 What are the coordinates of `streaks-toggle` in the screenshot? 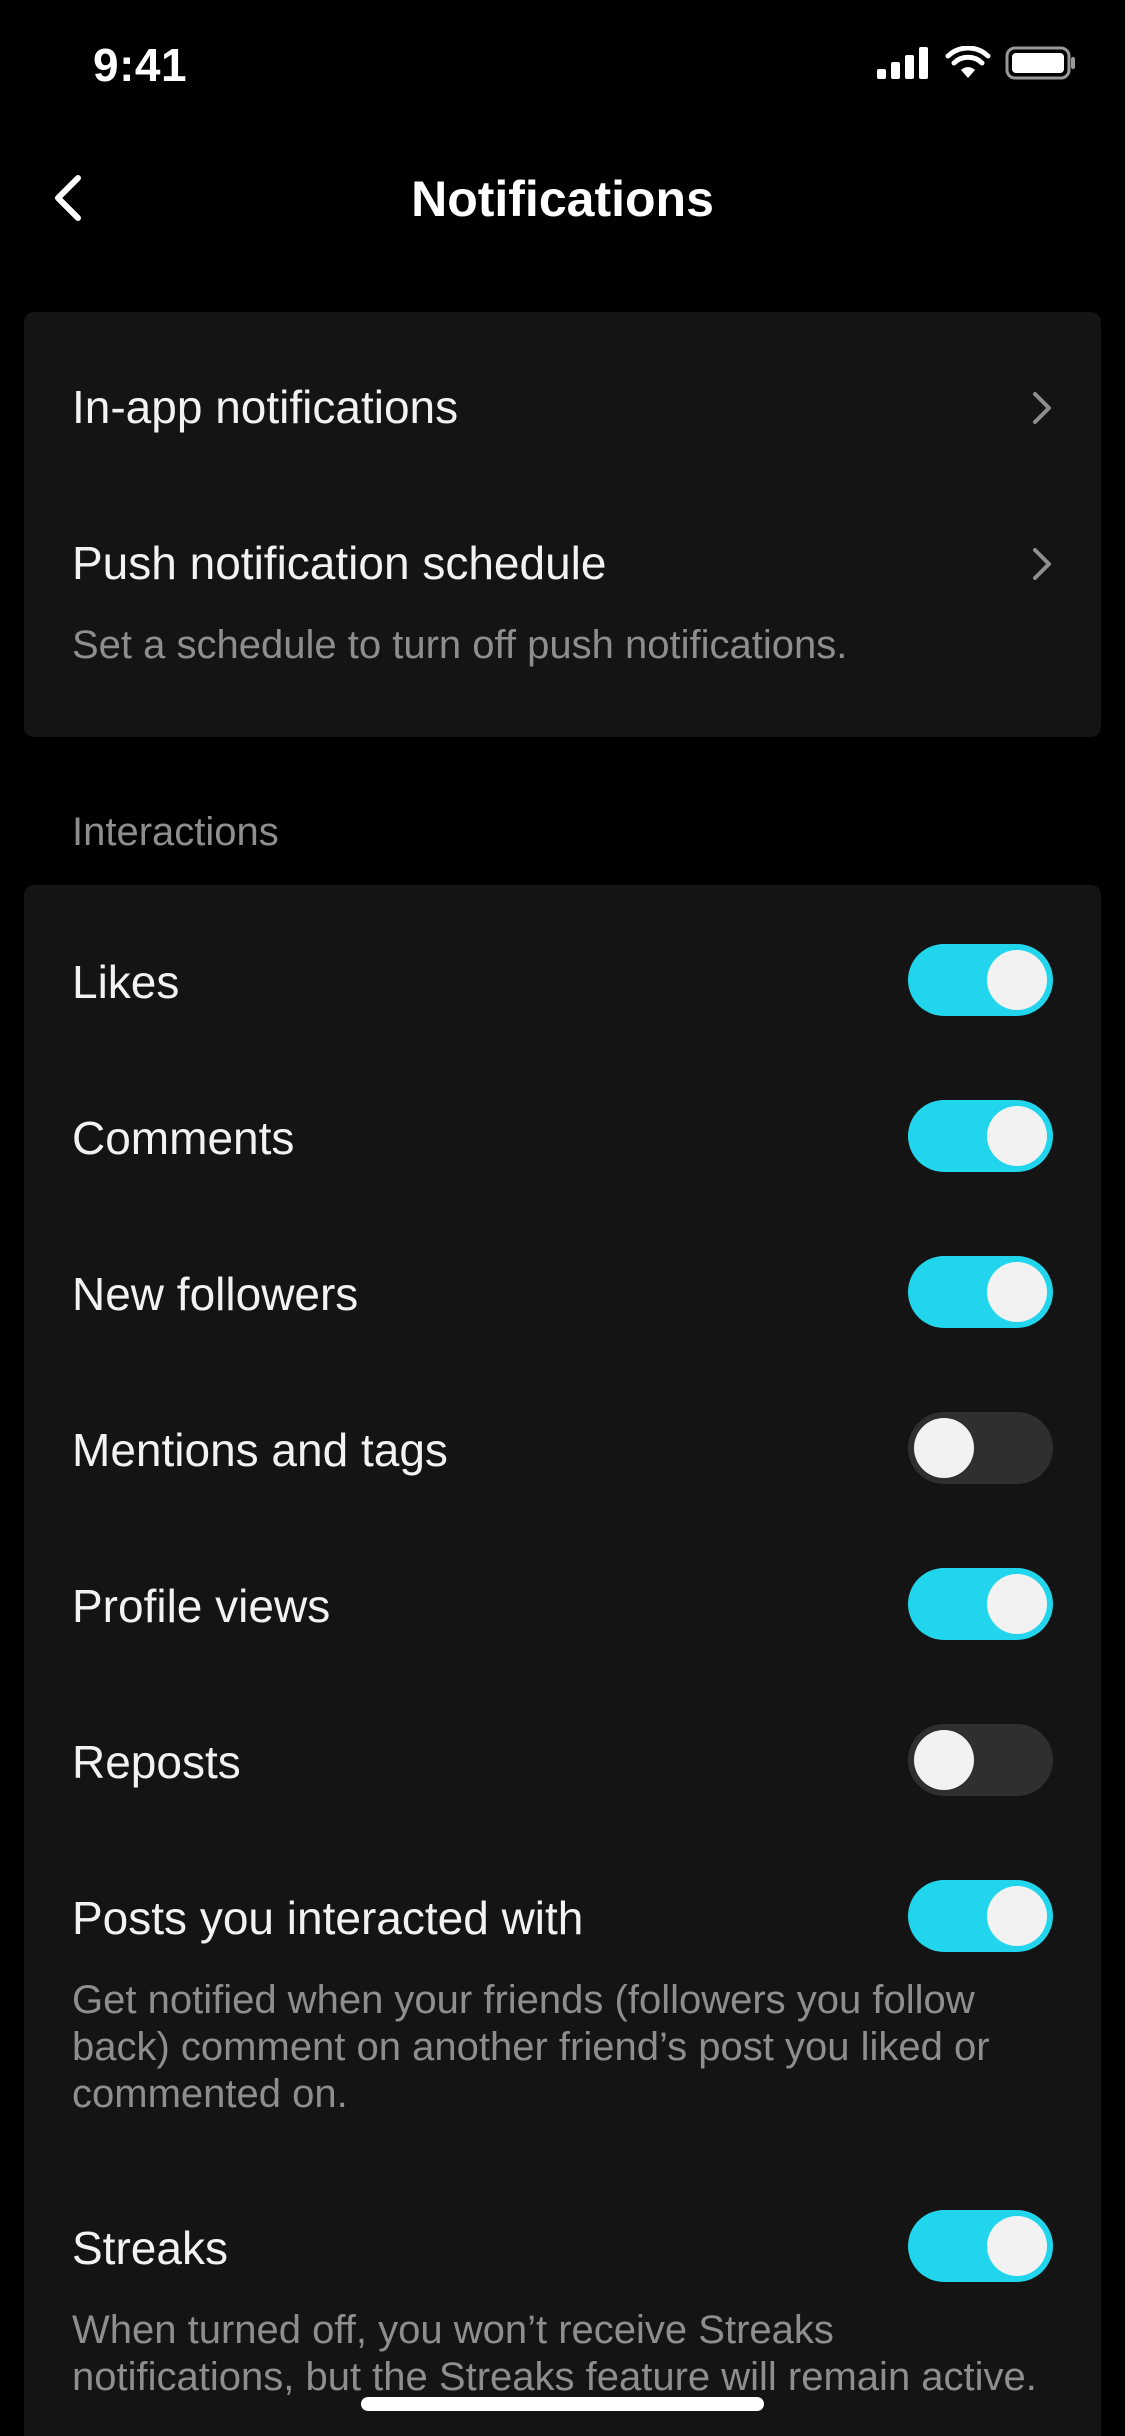 It's located at (980, 2246).